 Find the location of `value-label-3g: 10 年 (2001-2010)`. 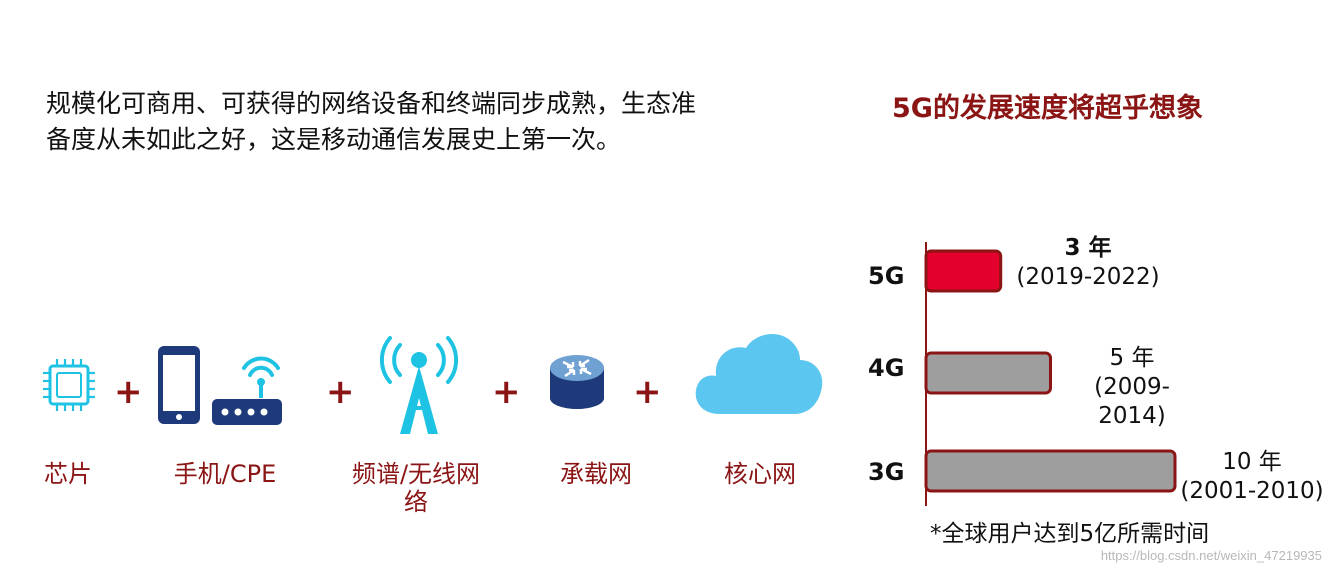

value-label-3g: 10 年 (2001-2010) is located at coordinates (1252, 477).